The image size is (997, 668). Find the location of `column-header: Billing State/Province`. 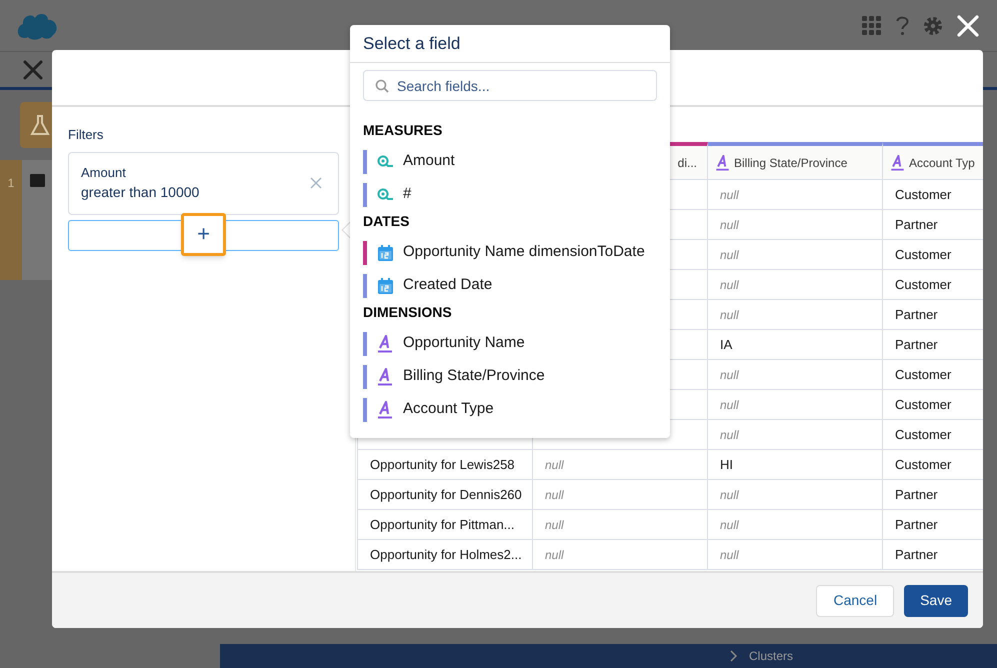

column-header: Billing State/Province is located at coordinates (795, 161).